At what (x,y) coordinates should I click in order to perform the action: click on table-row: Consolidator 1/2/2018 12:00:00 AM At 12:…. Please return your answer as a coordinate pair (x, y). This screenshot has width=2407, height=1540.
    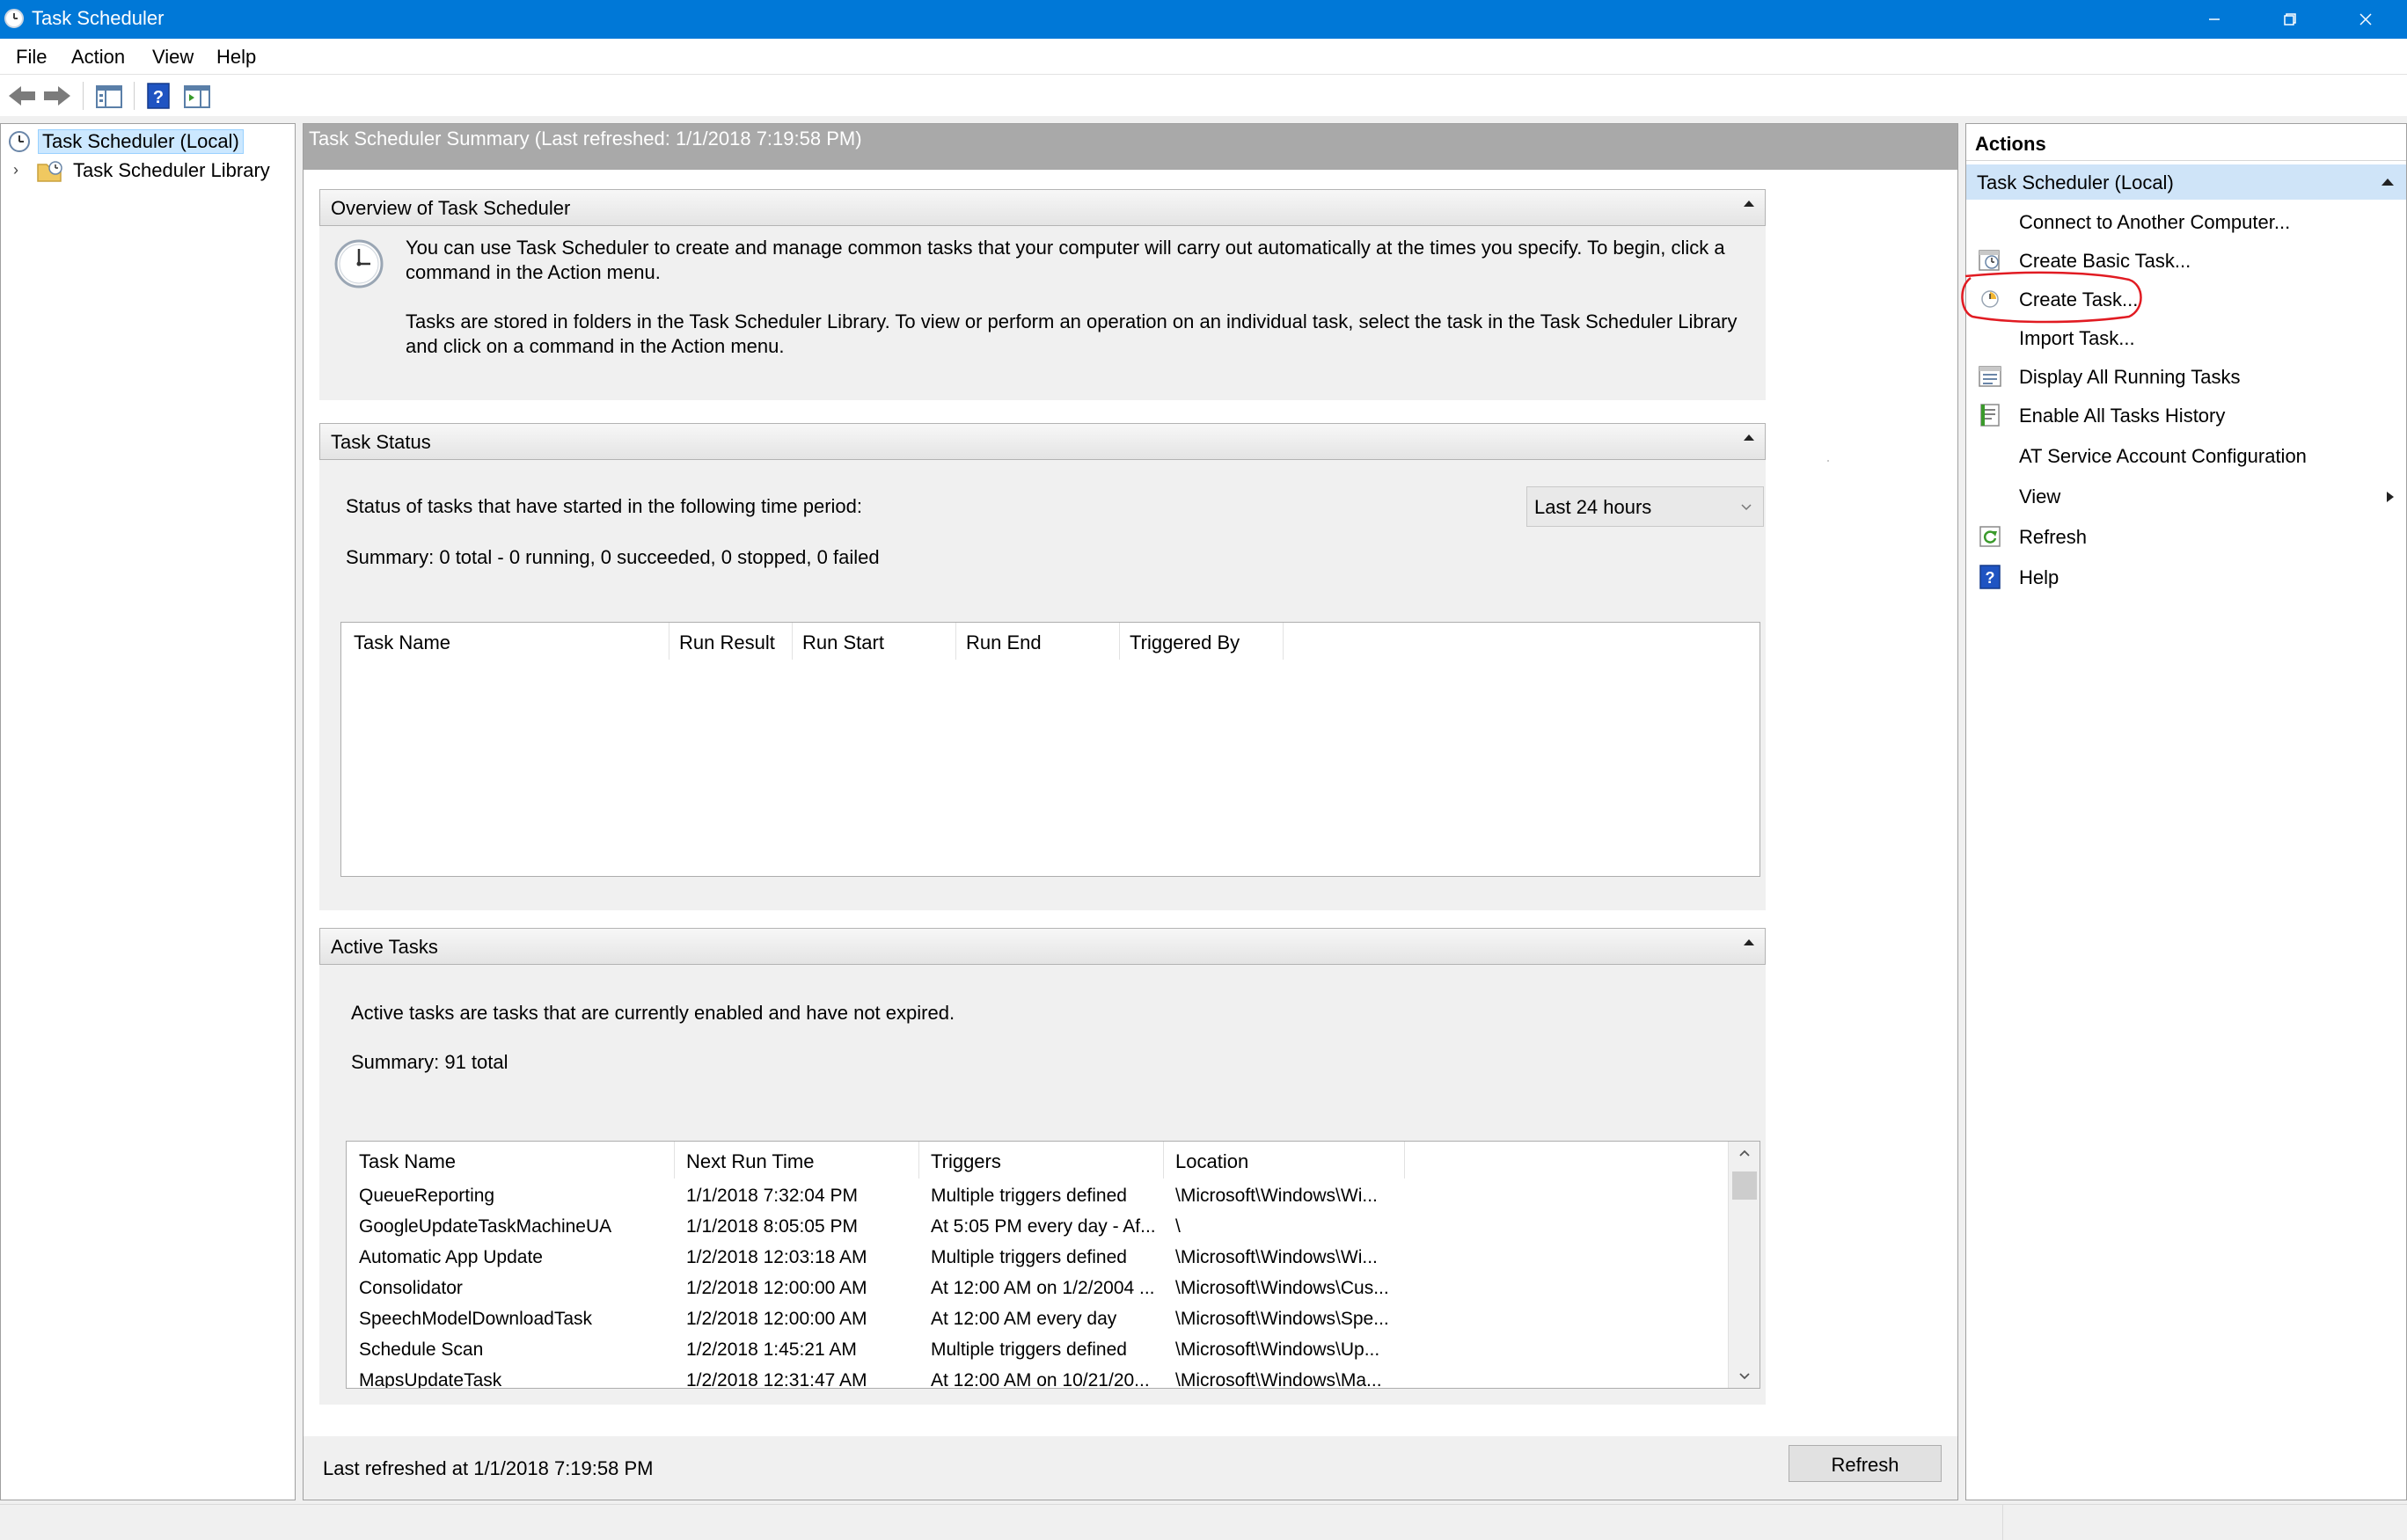
    Looking at the image, I should click on (1033, 1289).